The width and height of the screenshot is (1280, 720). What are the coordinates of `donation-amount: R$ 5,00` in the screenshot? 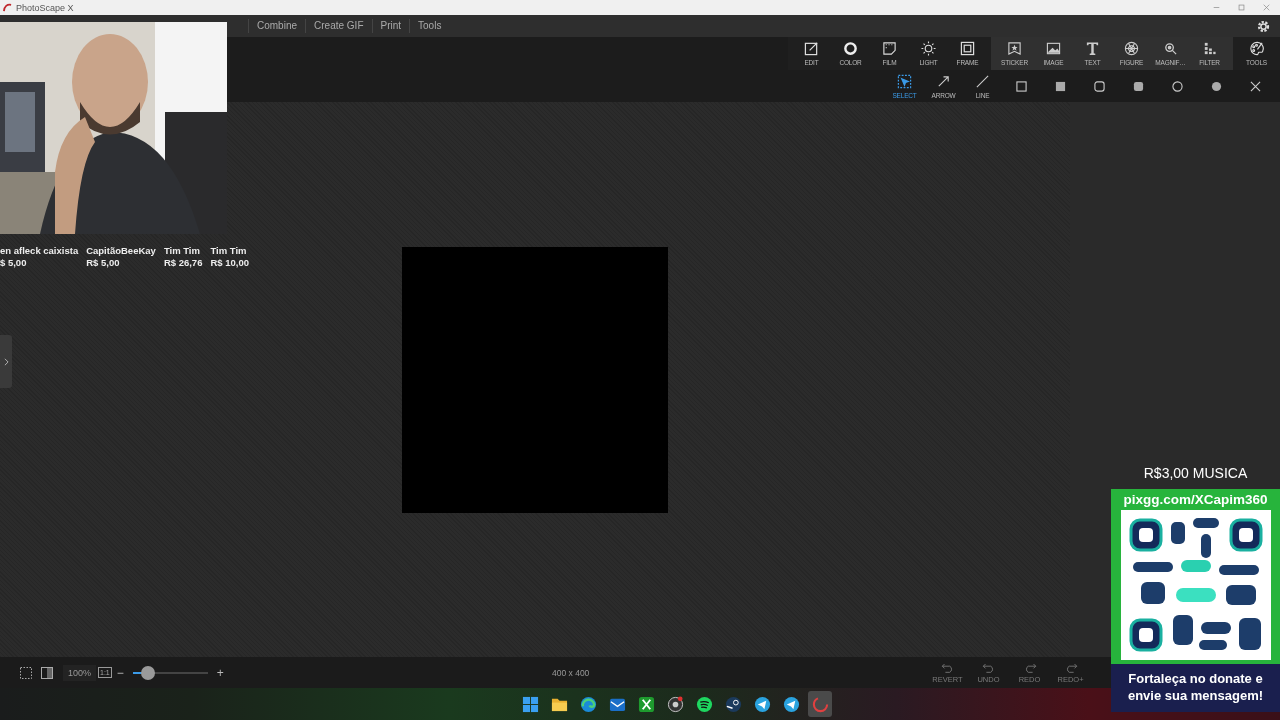 It's located at (103, 263).